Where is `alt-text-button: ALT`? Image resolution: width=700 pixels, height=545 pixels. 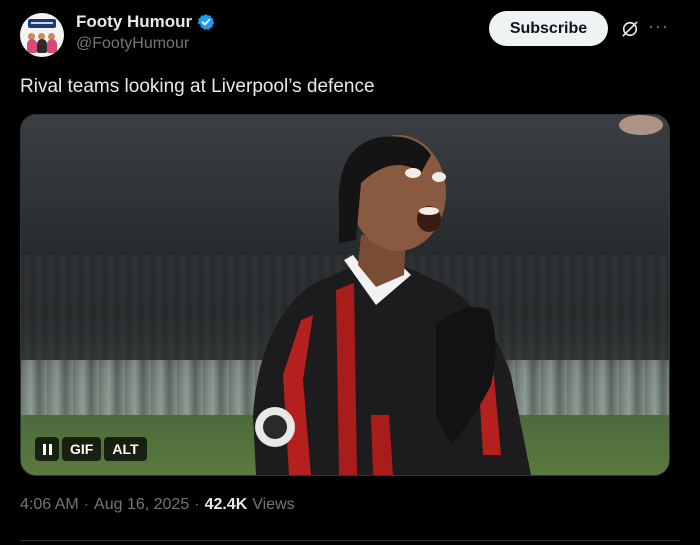 alt-text-button: ALT is located at coordinates (125, 449).